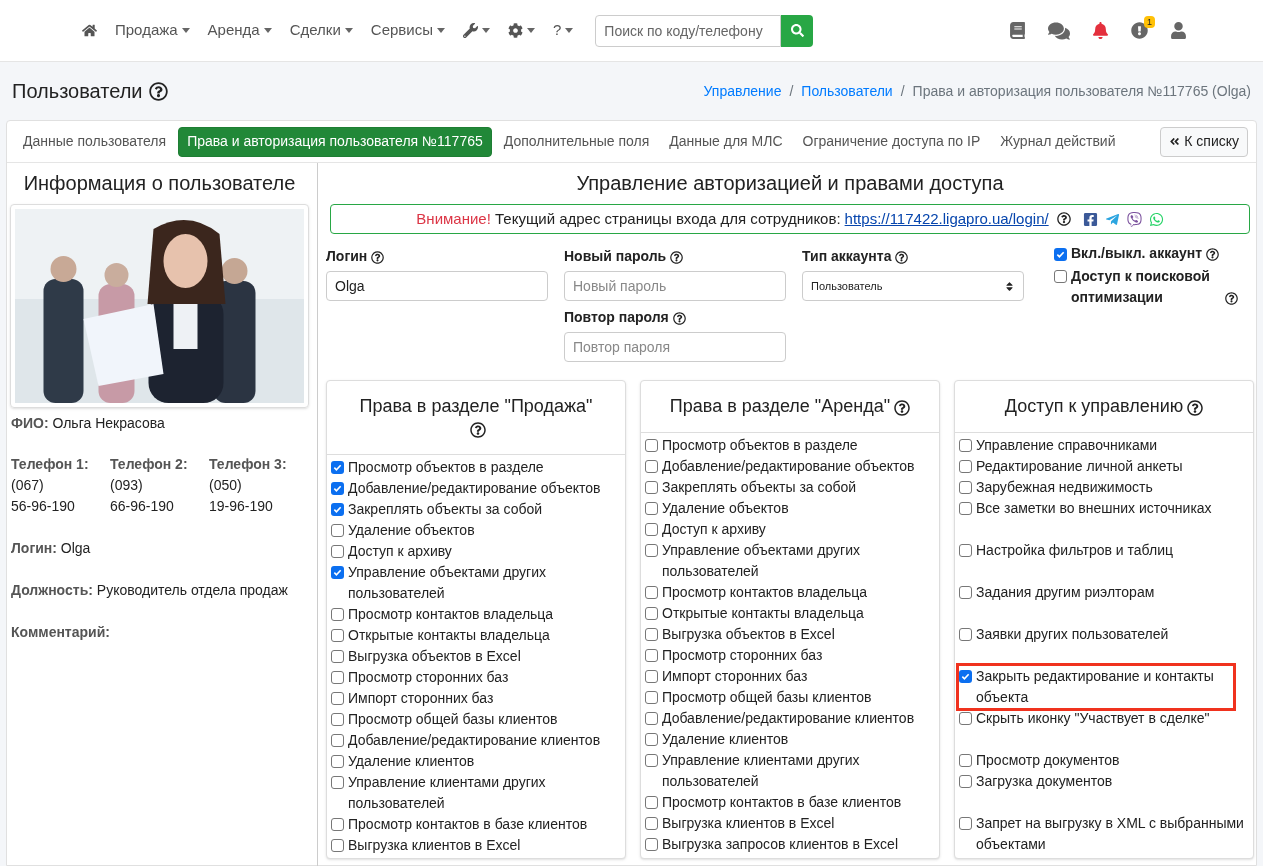  Describe the element at coordinates (95, 141) in the screenshot. I see `tab: Данные пользователя` at that location.